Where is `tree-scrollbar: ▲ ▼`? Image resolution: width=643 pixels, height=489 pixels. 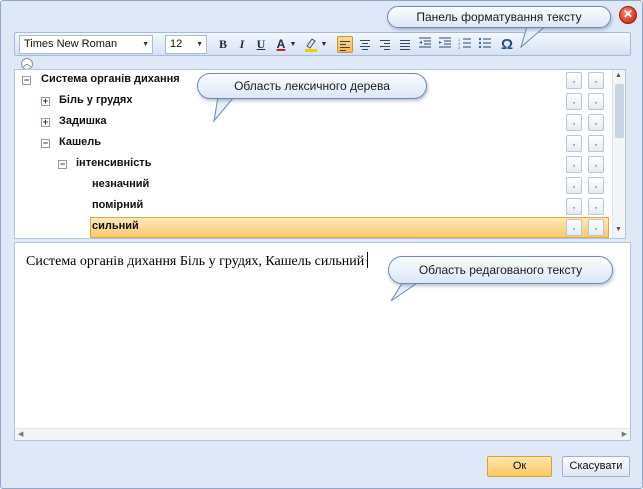 tree-scrollbar: ▲ ▼ is located at coordinates (618, 154).